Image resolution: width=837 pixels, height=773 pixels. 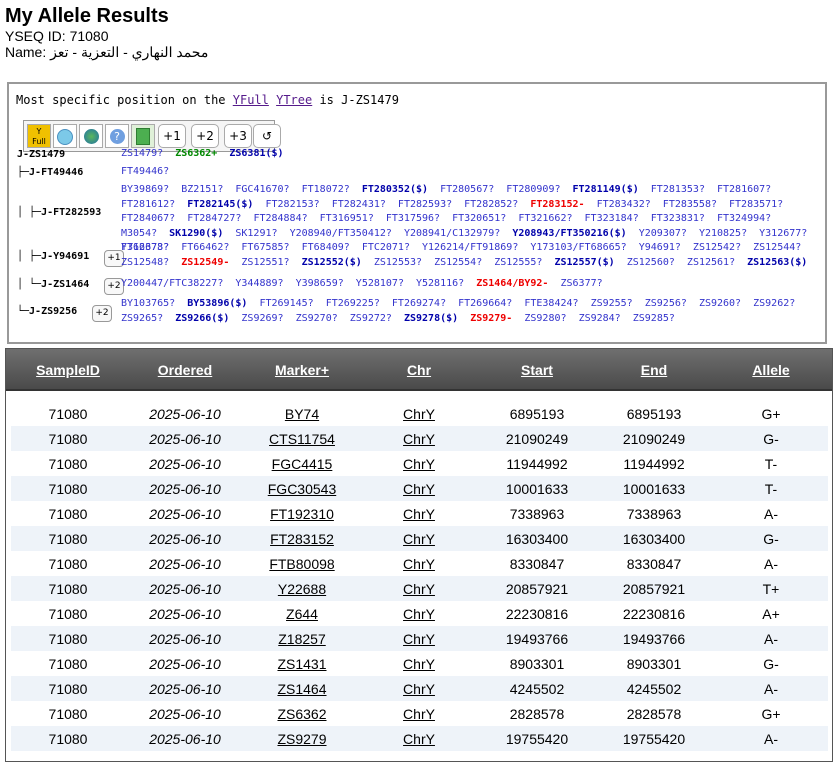 I want to click on snp-marker: Y126214/FT91869?, so click(x=470, y=247).